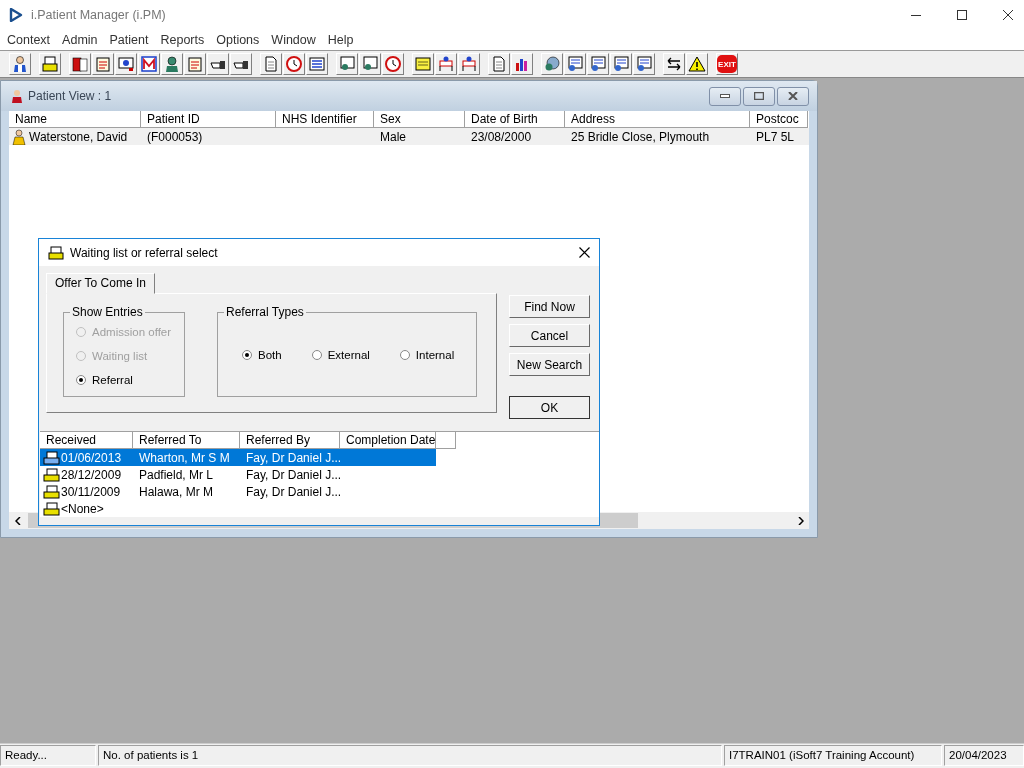 This screenshot has height=768, width=1024. Describe the element at coordinates (262, 354) in the screenshot. I see `radio-option: Both` at that location.